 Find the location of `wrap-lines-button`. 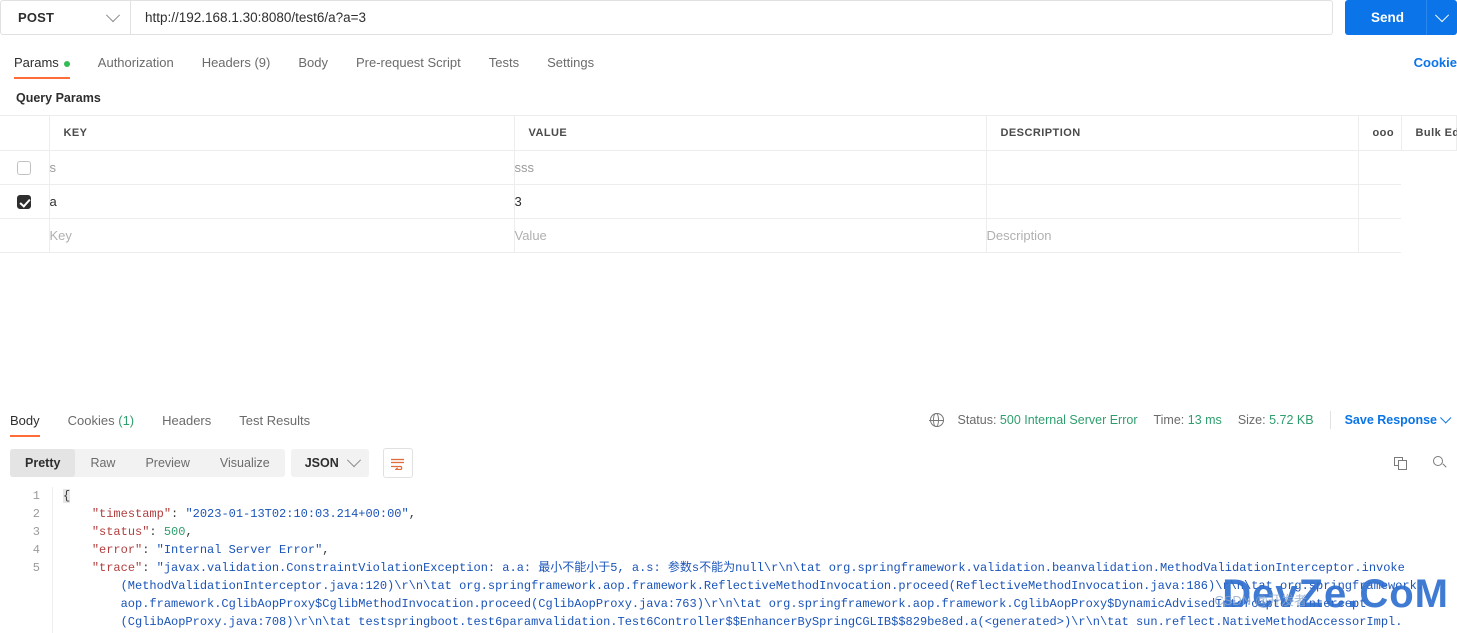

wrap-lines-button is located at coordinates (397, 463).